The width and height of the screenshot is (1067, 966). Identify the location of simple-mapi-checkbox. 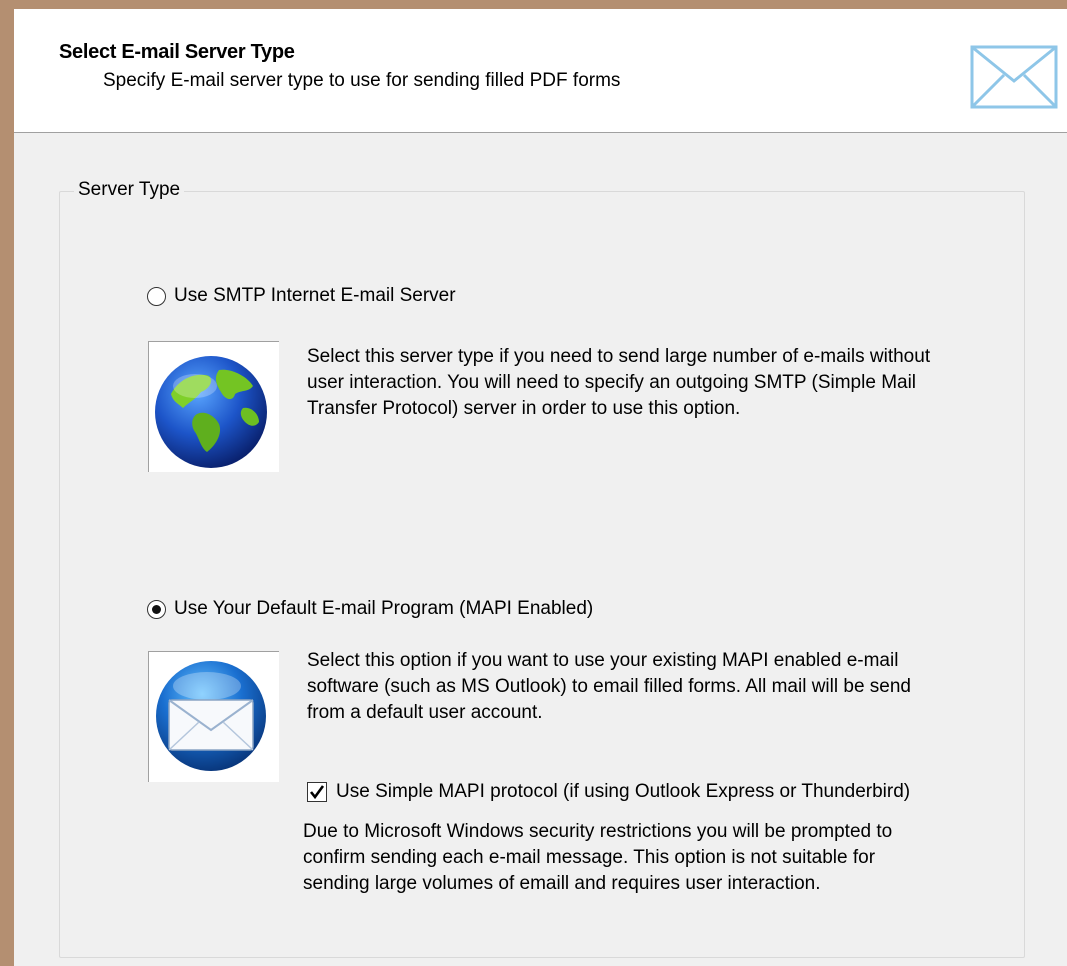
(317, 792).